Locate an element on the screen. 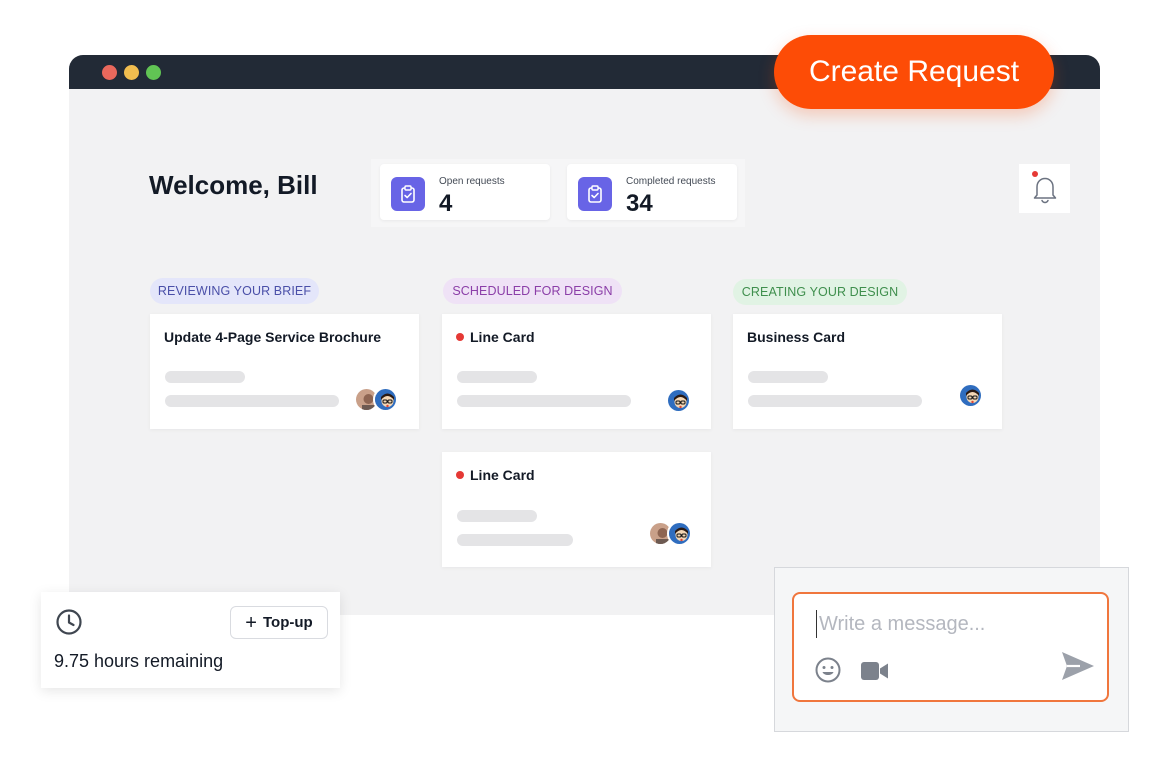 This screenshot has width=1171, height=774. request-card: Update 4-Page Service Brochure is located at coordinates (284, 371).